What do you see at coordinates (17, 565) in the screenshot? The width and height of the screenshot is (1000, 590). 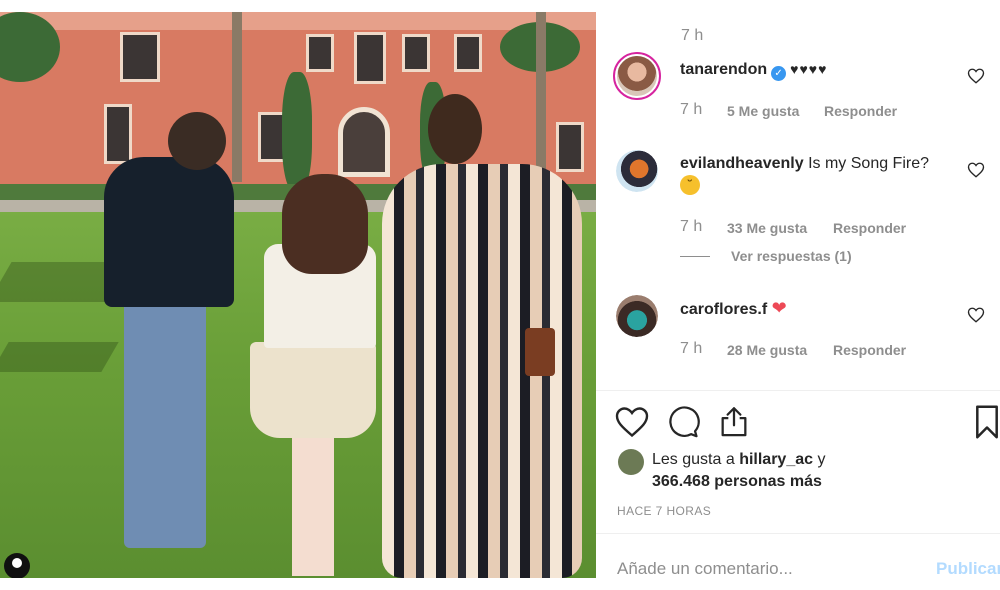 I see `tagged-users-icon` at bounding box center [17, 565].